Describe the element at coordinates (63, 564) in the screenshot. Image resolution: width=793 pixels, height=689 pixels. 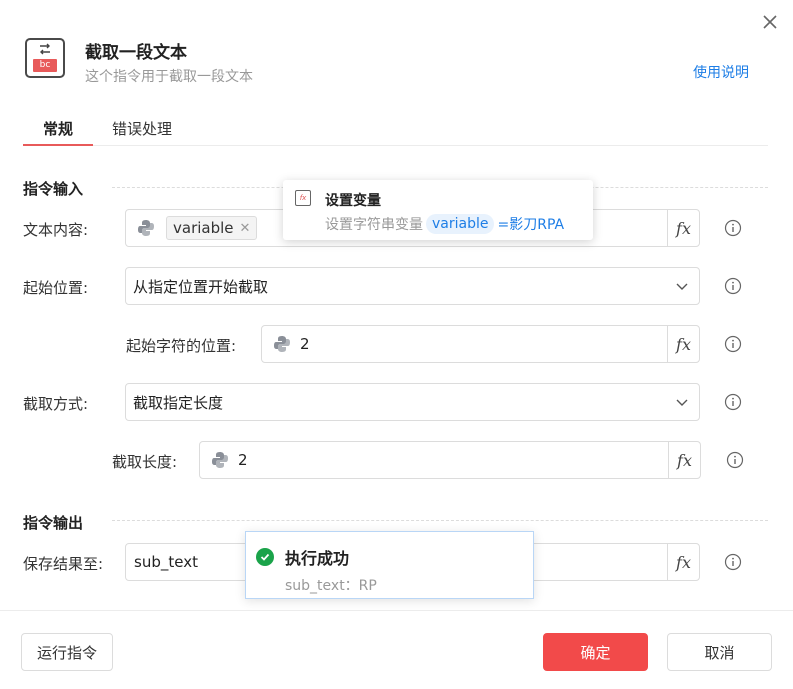
I see `save-to-label: 保存结果至:` at that location.